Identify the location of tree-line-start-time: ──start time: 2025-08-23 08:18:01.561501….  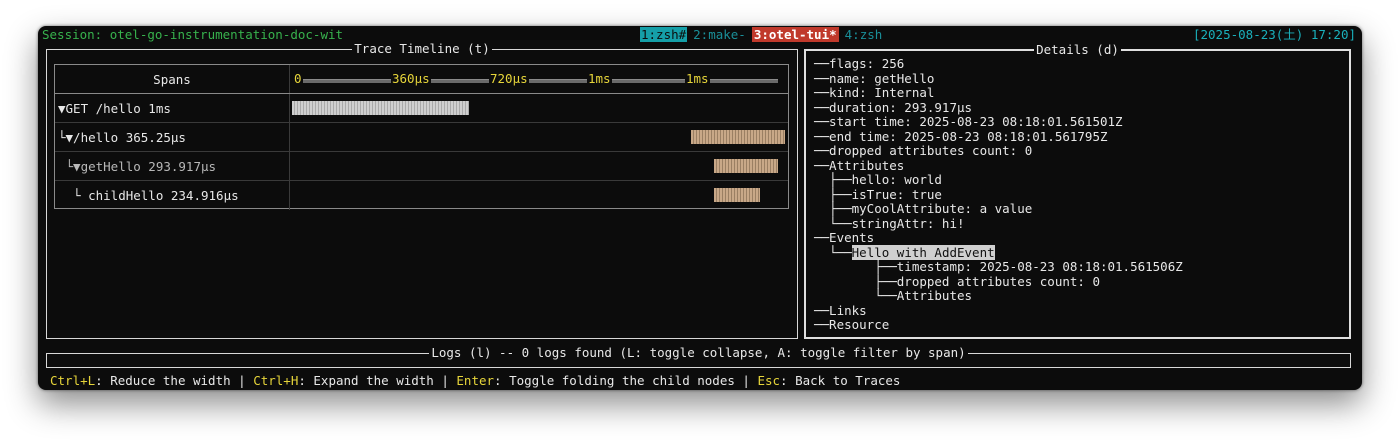
(998, 122).